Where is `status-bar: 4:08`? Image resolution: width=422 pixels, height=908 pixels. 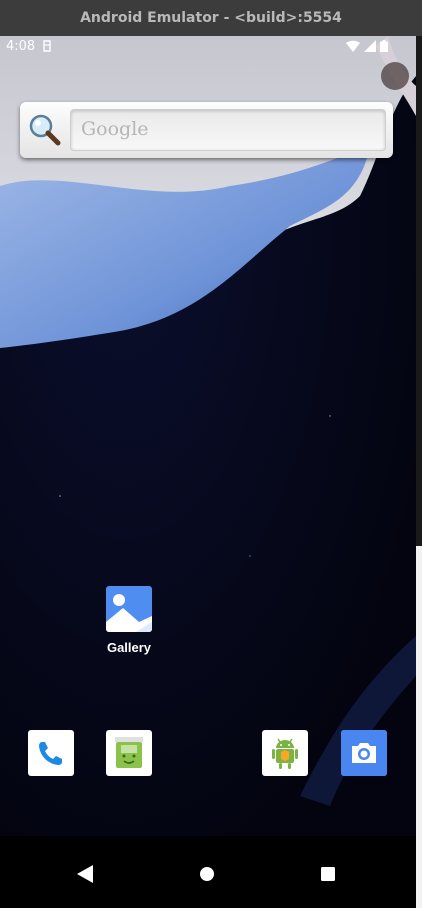 status-bar: 4:08 is located at coordinates (208, 48).